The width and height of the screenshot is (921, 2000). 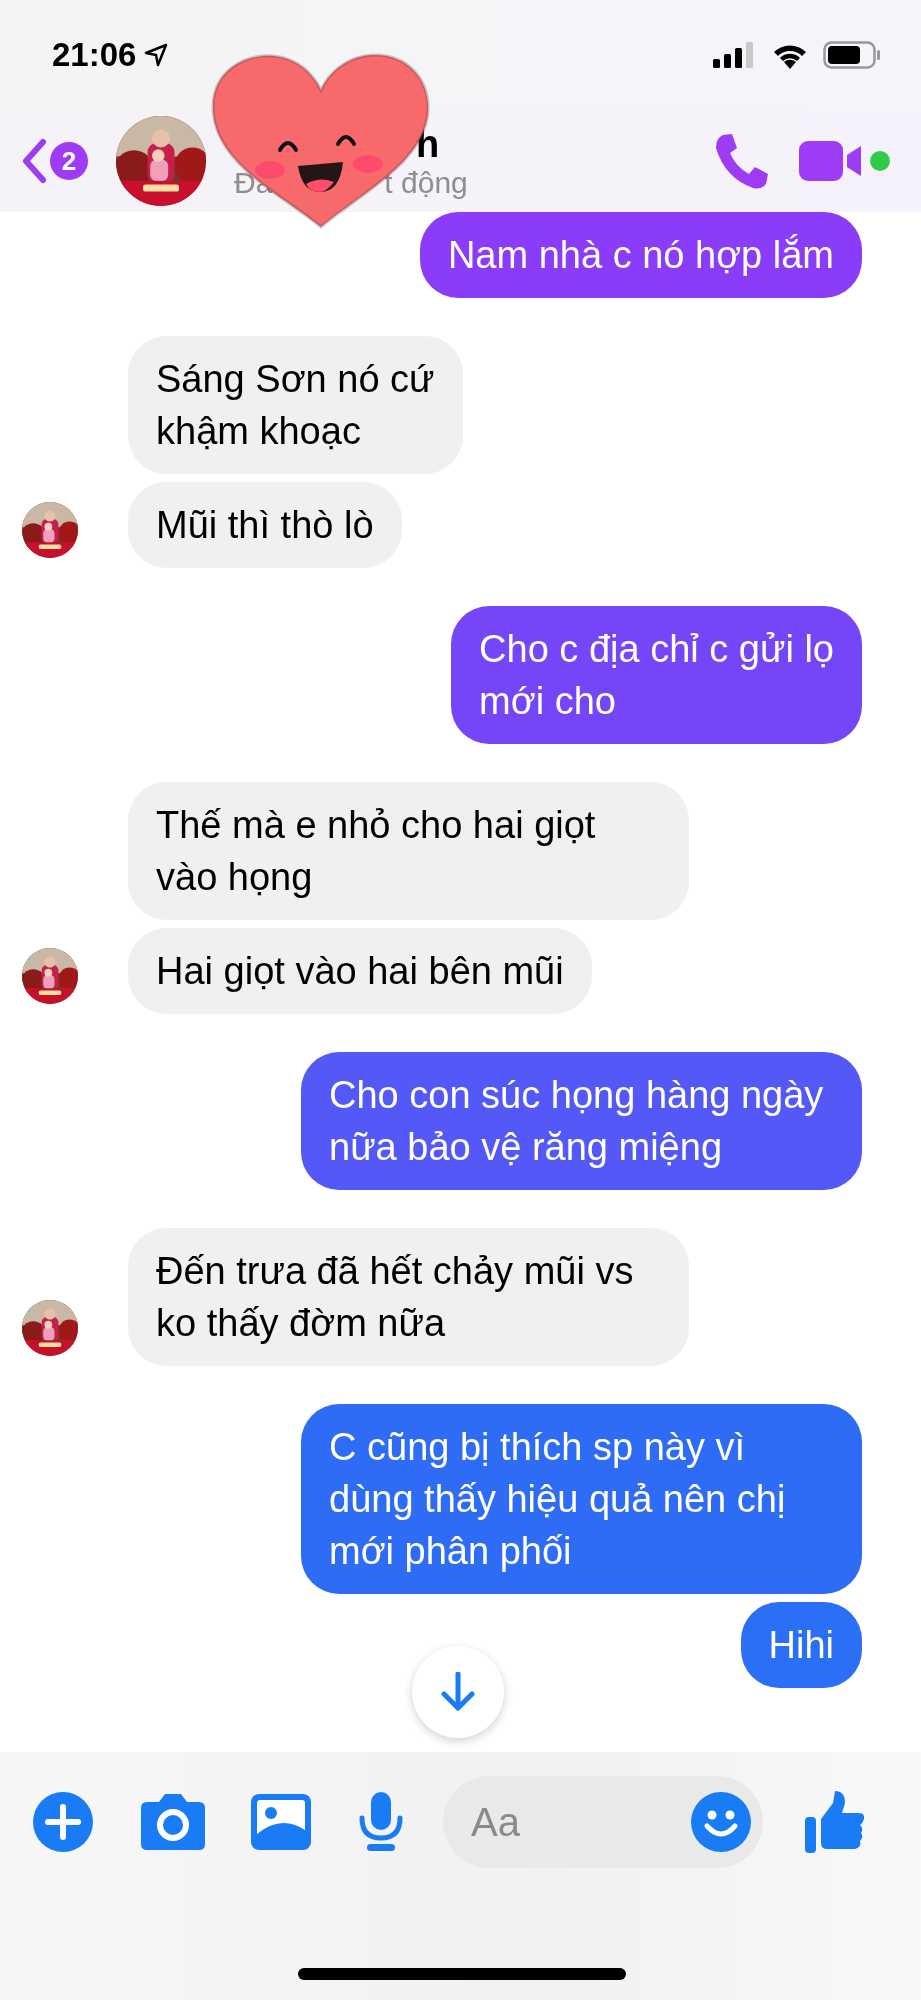 I want to click on sent-message: Cho c địa chỉ c gửi lọ mới cho, so click(x=656, y=675).